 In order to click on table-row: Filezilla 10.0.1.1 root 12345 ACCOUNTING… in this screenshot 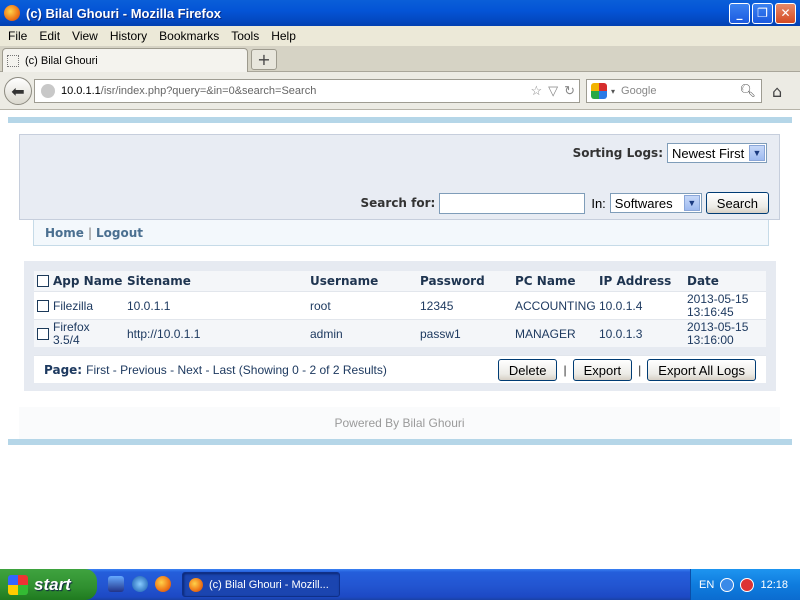, I will do `click(400, 305)`.